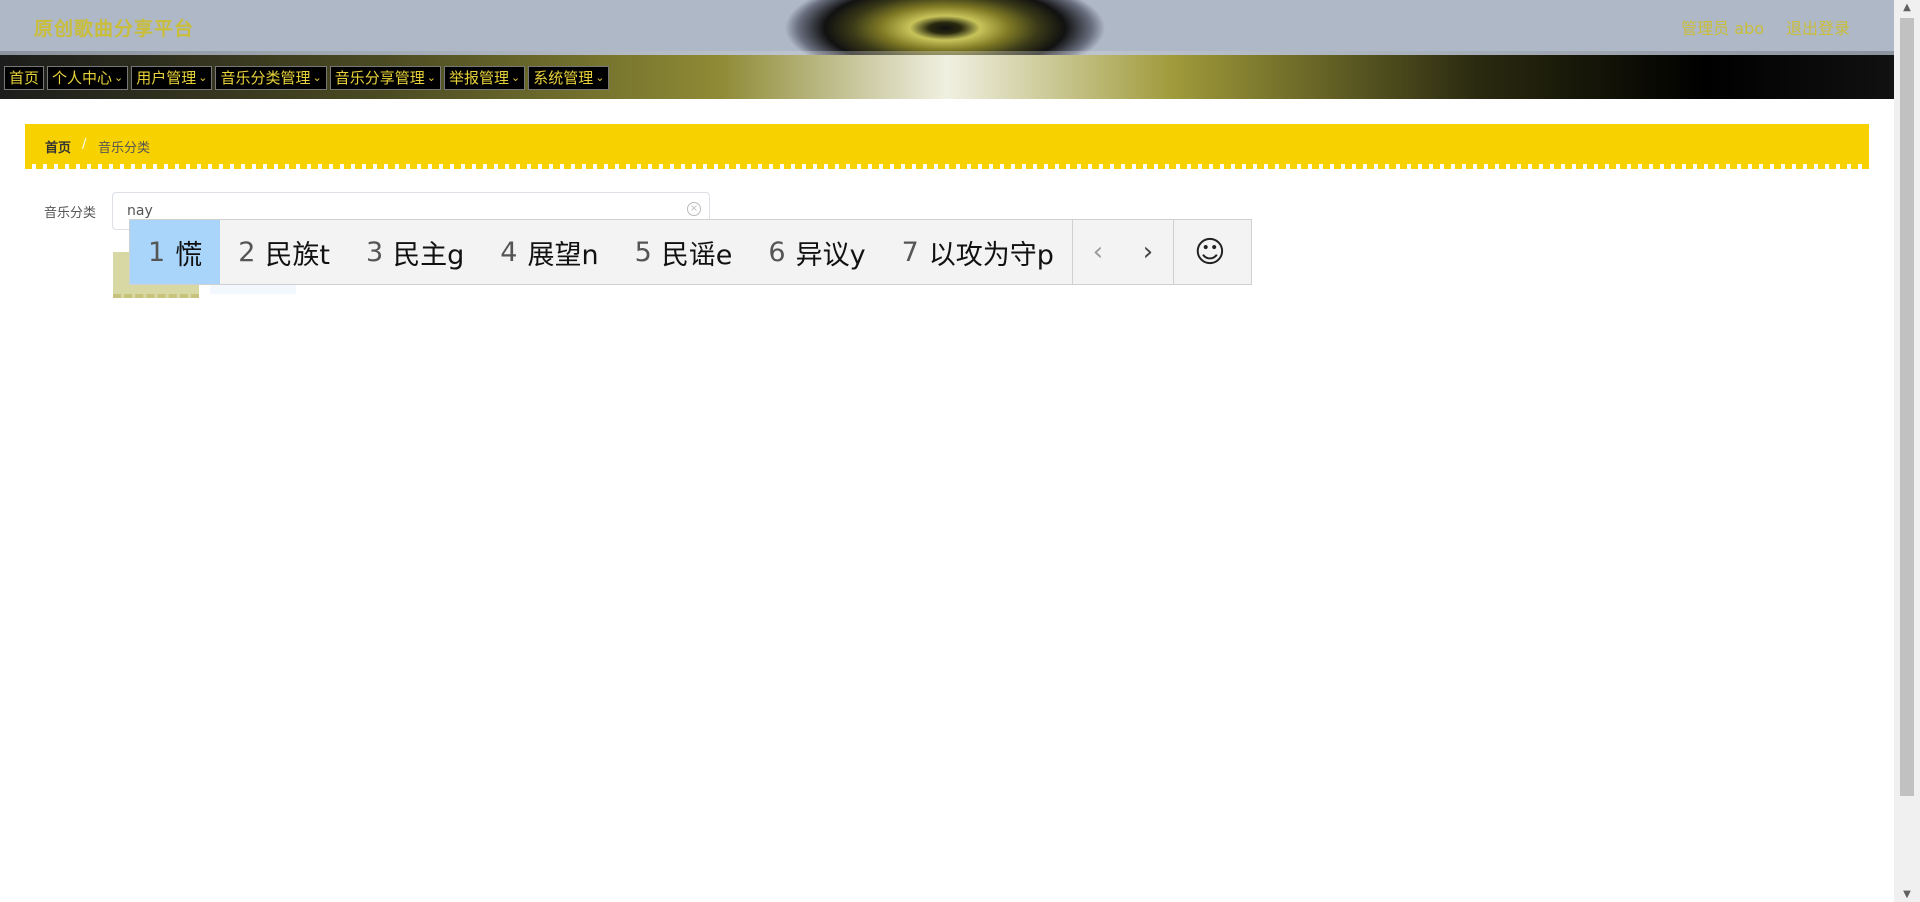  I want to click on ime-candidate: 6 异议y, so click(816, 252).